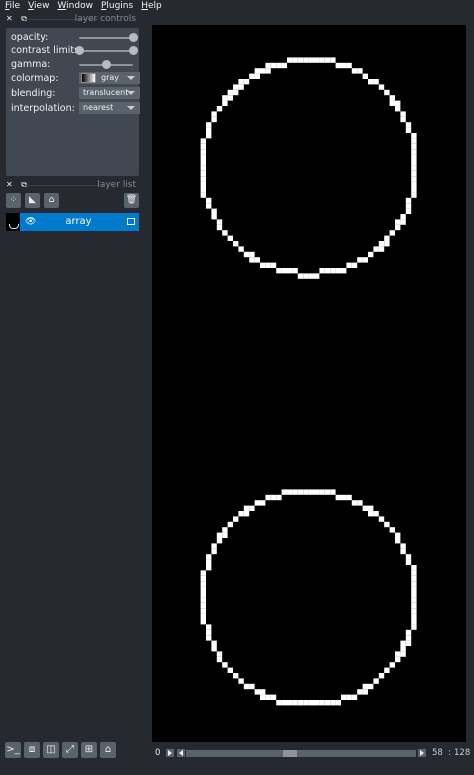  I want to click on menu-window: Window, so click(75, 6).